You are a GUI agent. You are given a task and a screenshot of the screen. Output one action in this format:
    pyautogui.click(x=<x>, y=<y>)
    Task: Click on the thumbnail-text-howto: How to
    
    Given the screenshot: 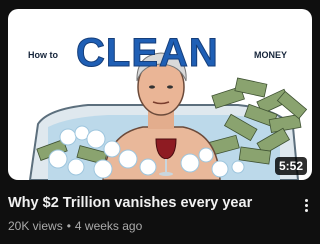 What is the action you would take?
    pyautogui.click(x=43, y=55)
    